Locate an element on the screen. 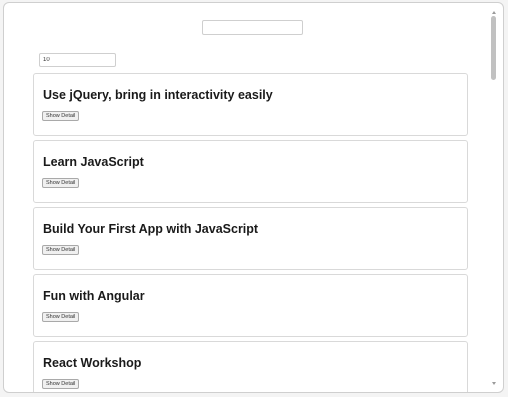  card-title: Fun with Angular is located at coordinates (94, 296).